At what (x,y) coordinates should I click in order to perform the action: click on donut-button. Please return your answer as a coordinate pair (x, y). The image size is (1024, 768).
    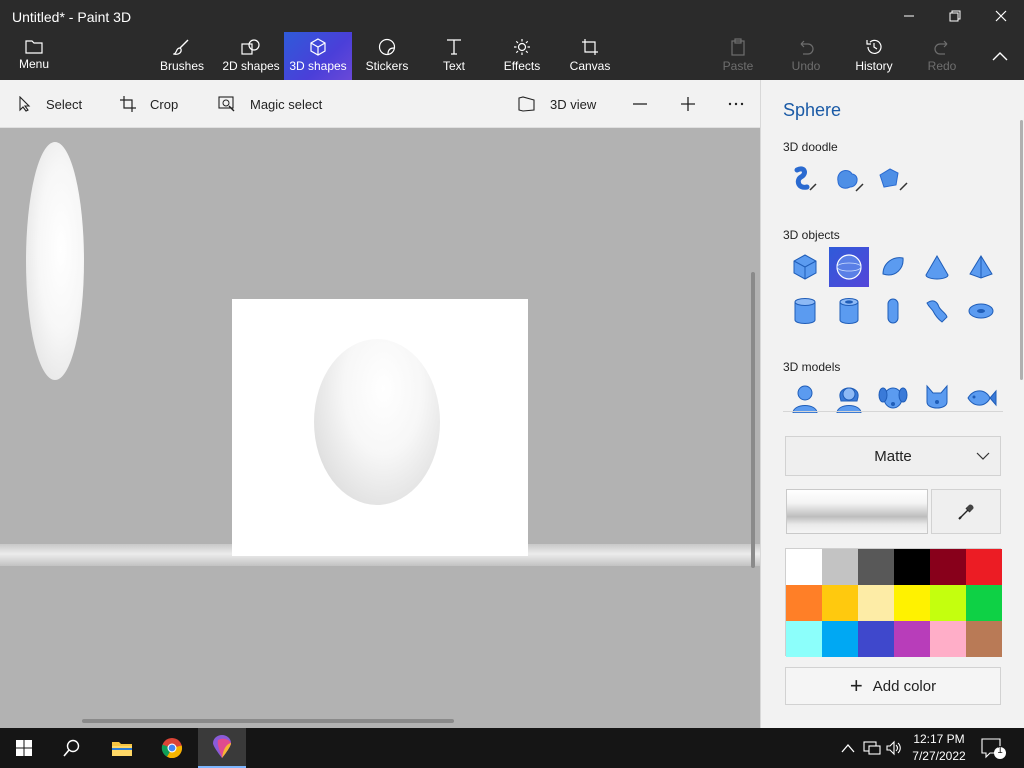
    Looking at the image, I should click on (981, 311).